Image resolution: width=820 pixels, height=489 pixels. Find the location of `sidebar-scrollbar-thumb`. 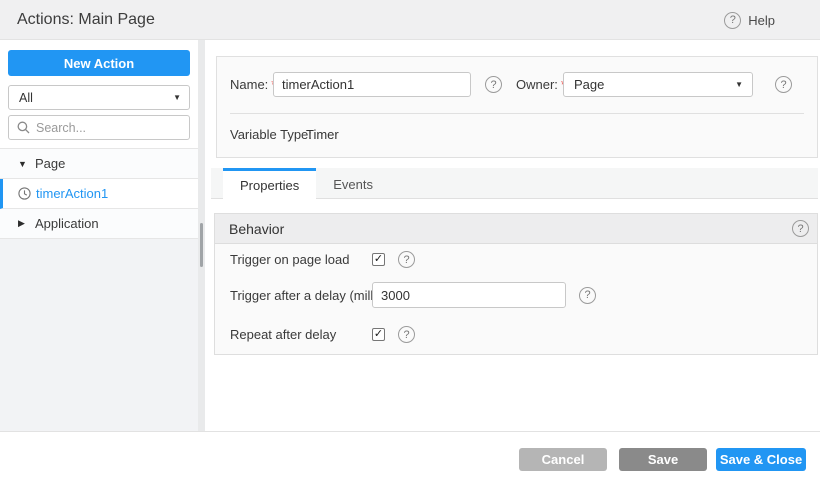

sidebar-scrollbar-thumb is located at coordinates (201, 245).